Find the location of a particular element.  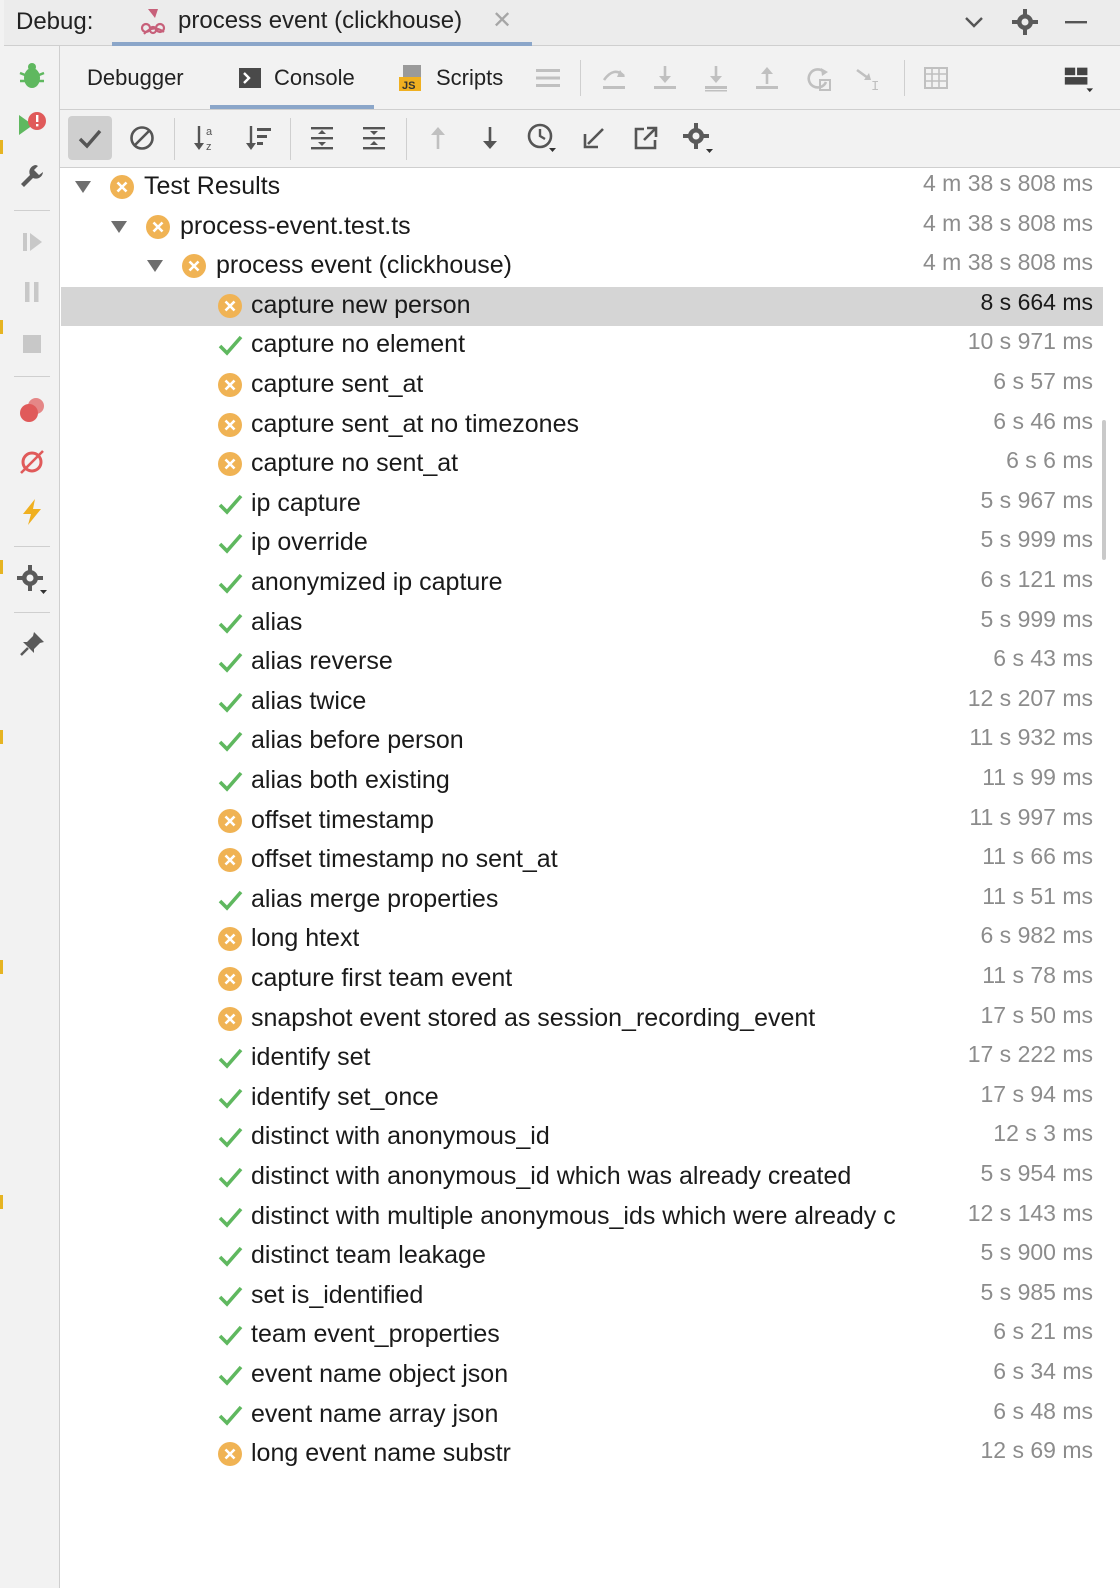

view-breakpoints-icon is located at coordinates (32, 410).